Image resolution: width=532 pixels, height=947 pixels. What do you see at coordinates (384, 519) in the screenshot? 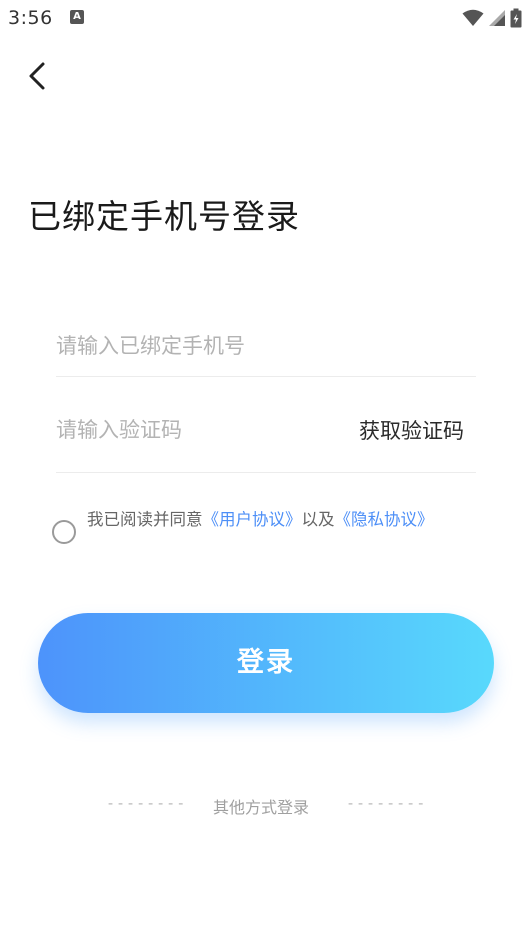
I see `privacy-agreement-link: 《隐私协议》` at bounding box center [384, 519].